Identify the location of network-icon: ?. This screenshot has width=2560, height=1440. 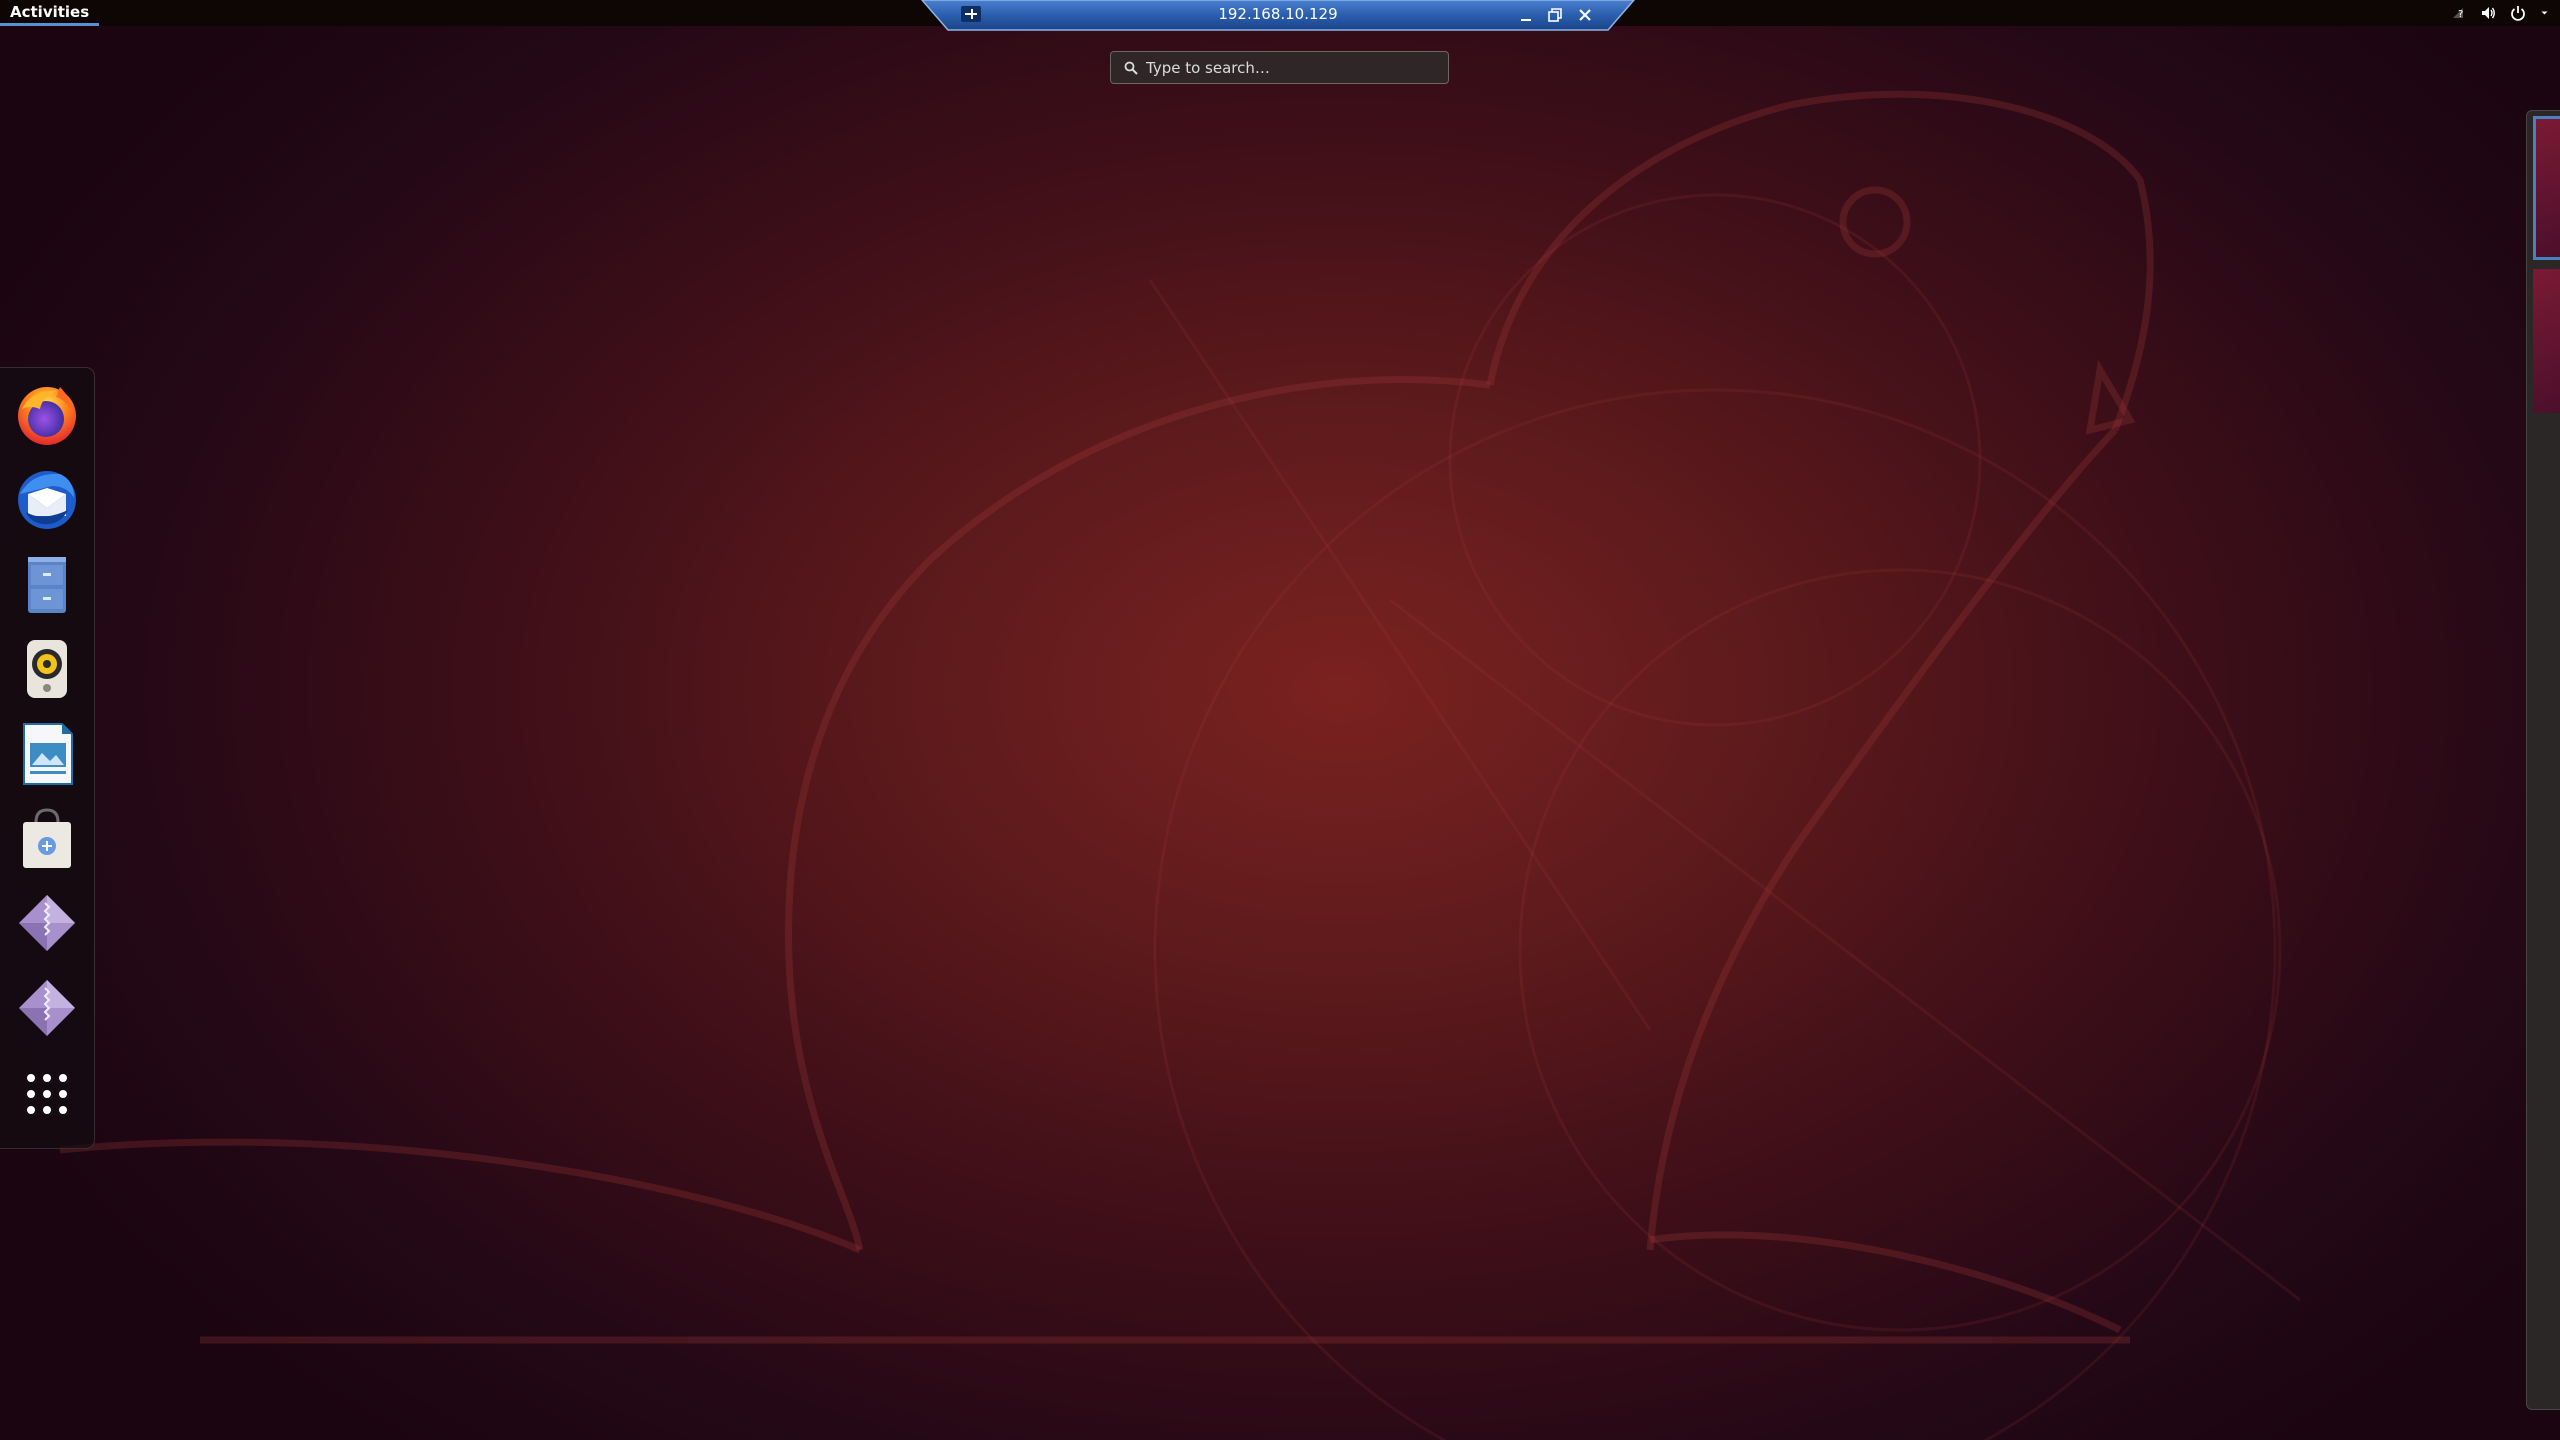
(2458, 13).